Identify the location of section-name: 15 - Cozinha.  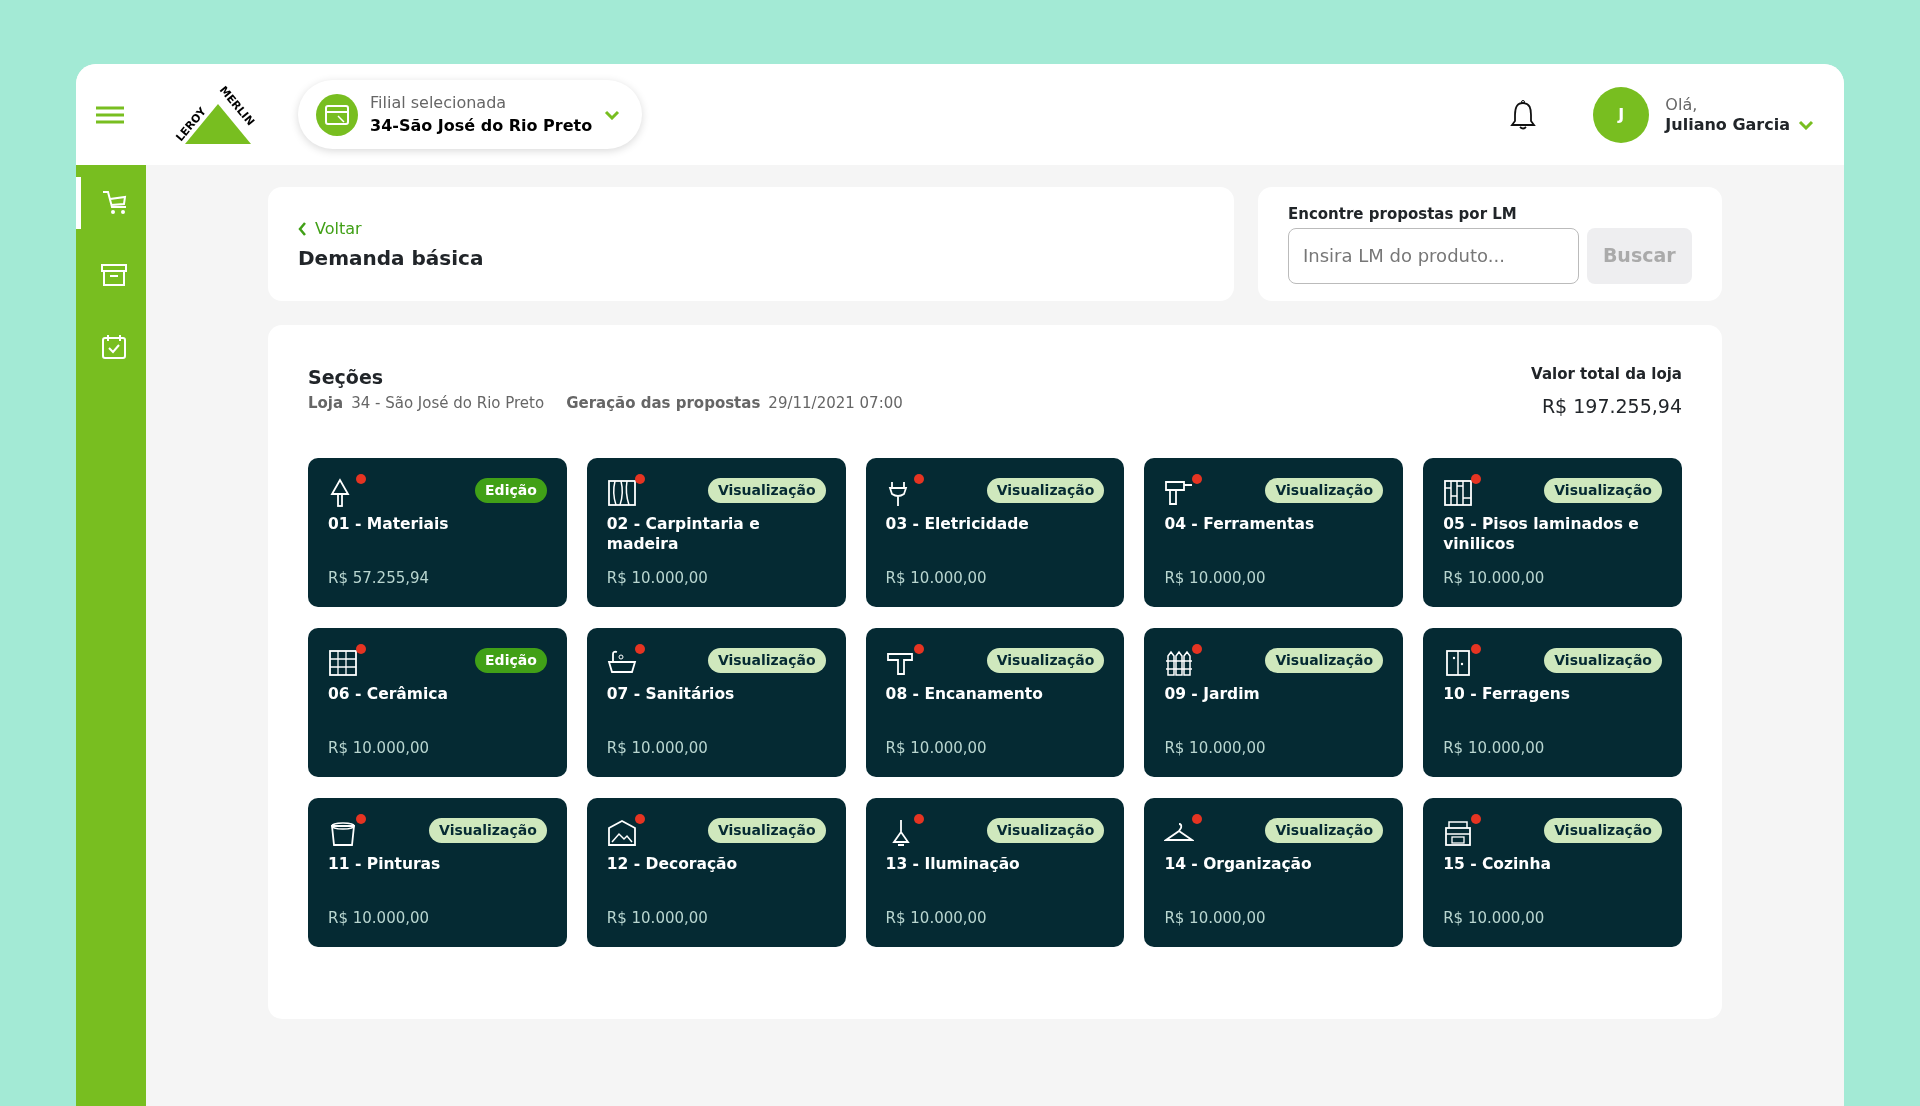
(1497, 864).